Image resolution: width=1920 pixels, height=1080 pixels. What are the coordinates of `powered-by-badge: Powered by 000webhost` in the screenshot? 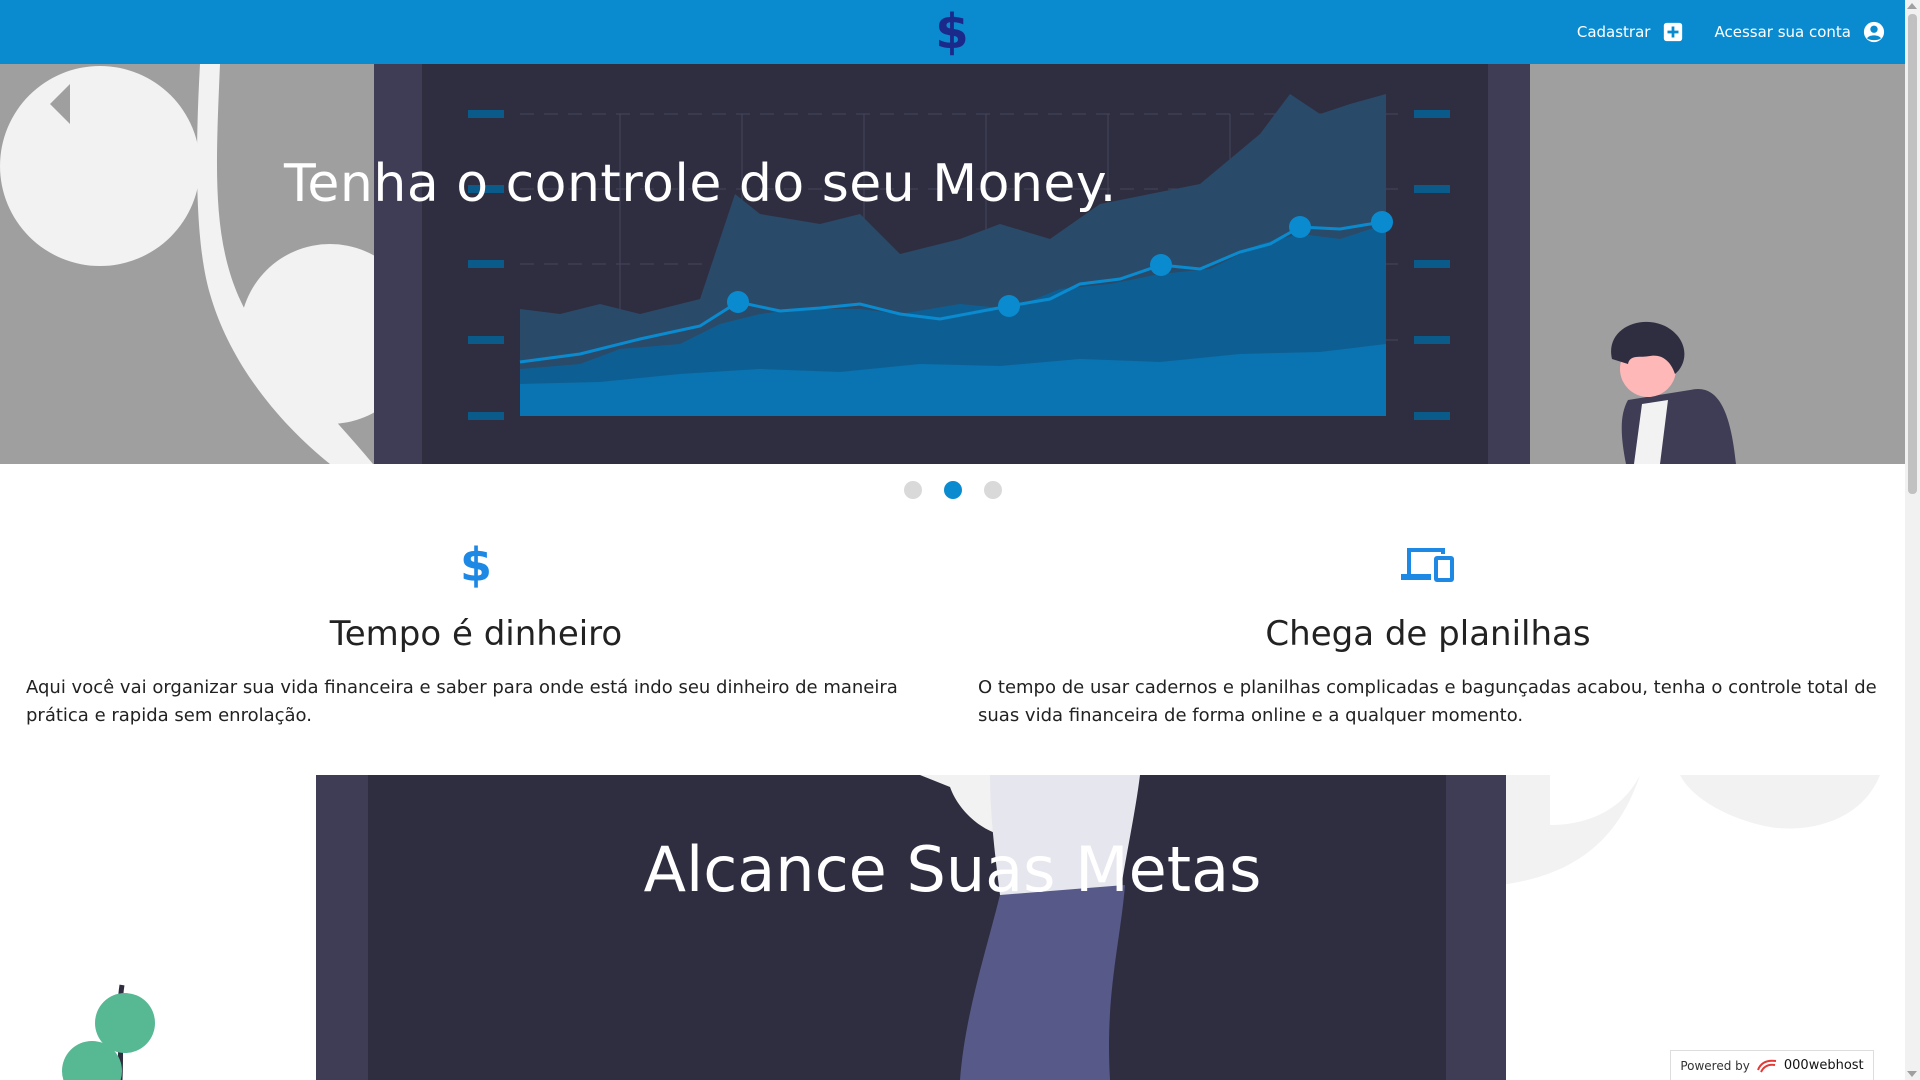 It's located at (1772, 1065).